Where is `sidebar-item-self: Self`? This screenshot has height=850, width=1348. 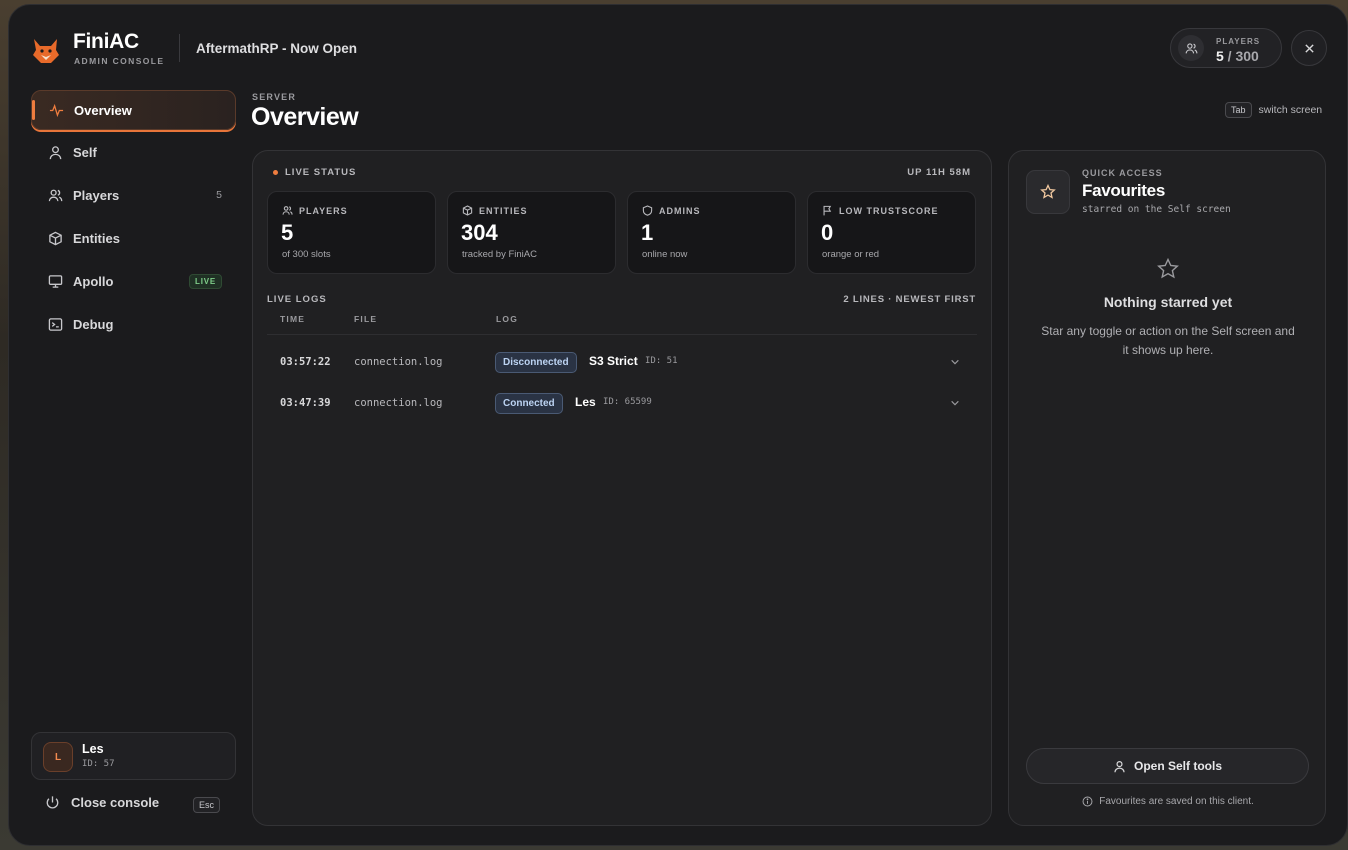
sidebar-item-self: Self is located at coordinates (133, 152).